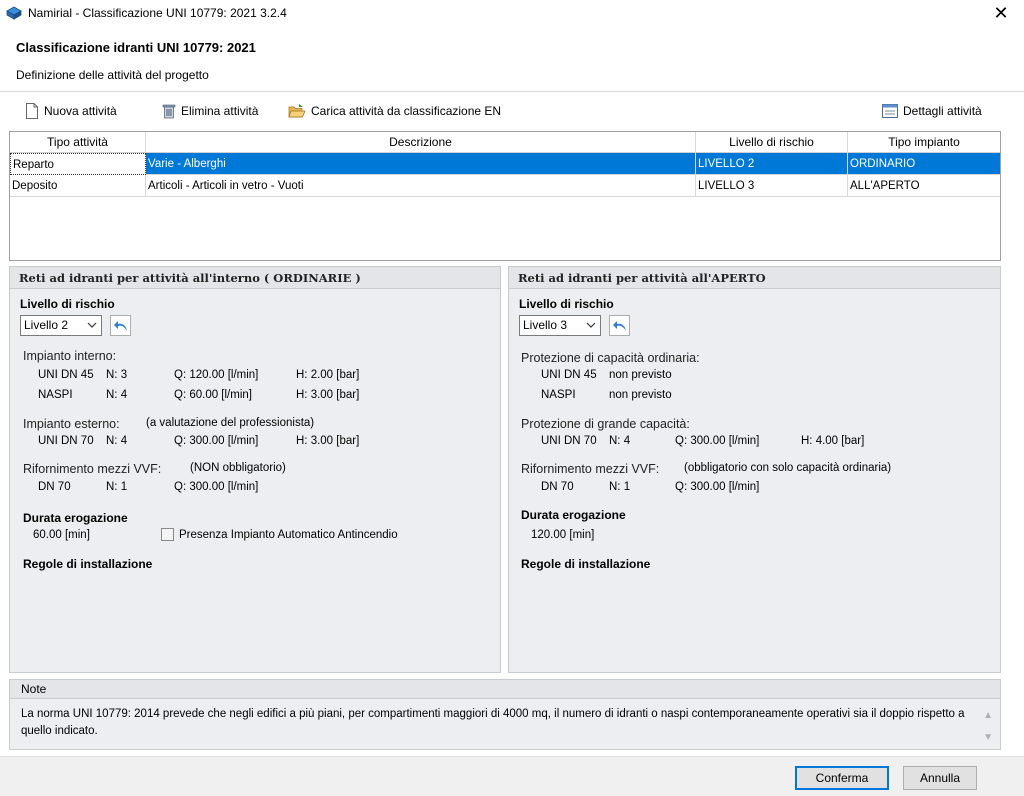 Image resolution: width=1024 pixels, height=796 pixels. I want to click on column-header-livello-rischio: Livello di rischio, so click(772, 142).